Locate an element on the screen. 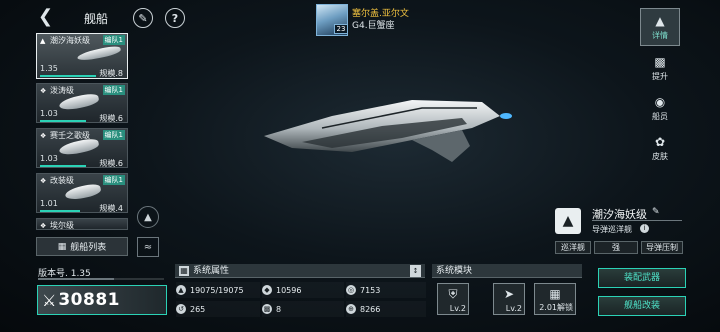 This screenshot has height=332, width=720. chevron-left-icon: ❮ is located at coordinates (46, 16).